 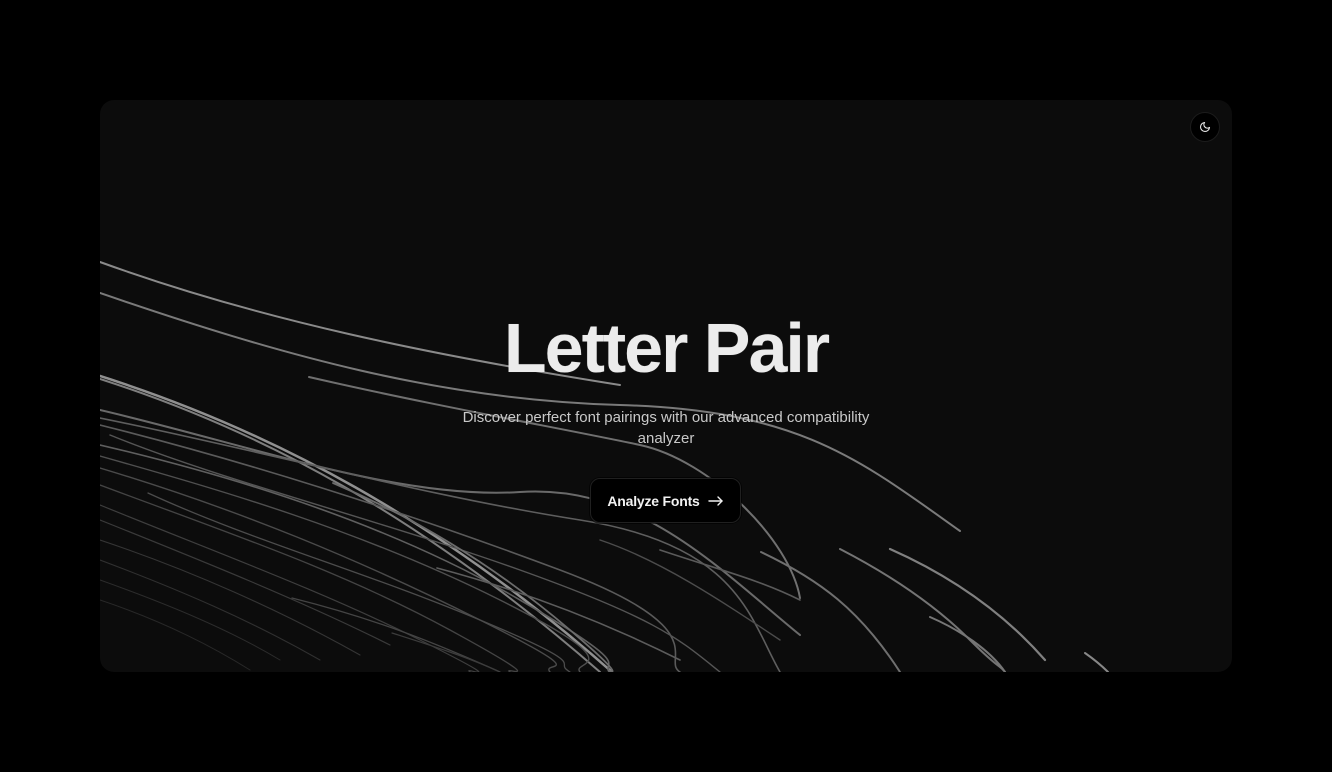 I want to click on page-title: Letter Pair, so click(x=666, y=348).